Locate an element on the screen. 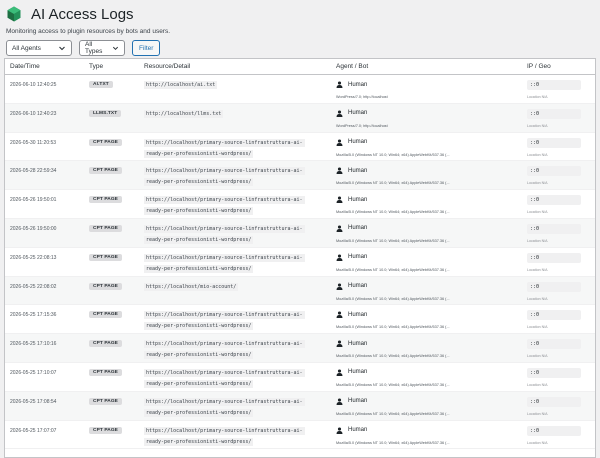 This screenshot has width=600, height=458. cell-datetime: 2026-05-26 19:50:00 is located at coordinates (33, 228).